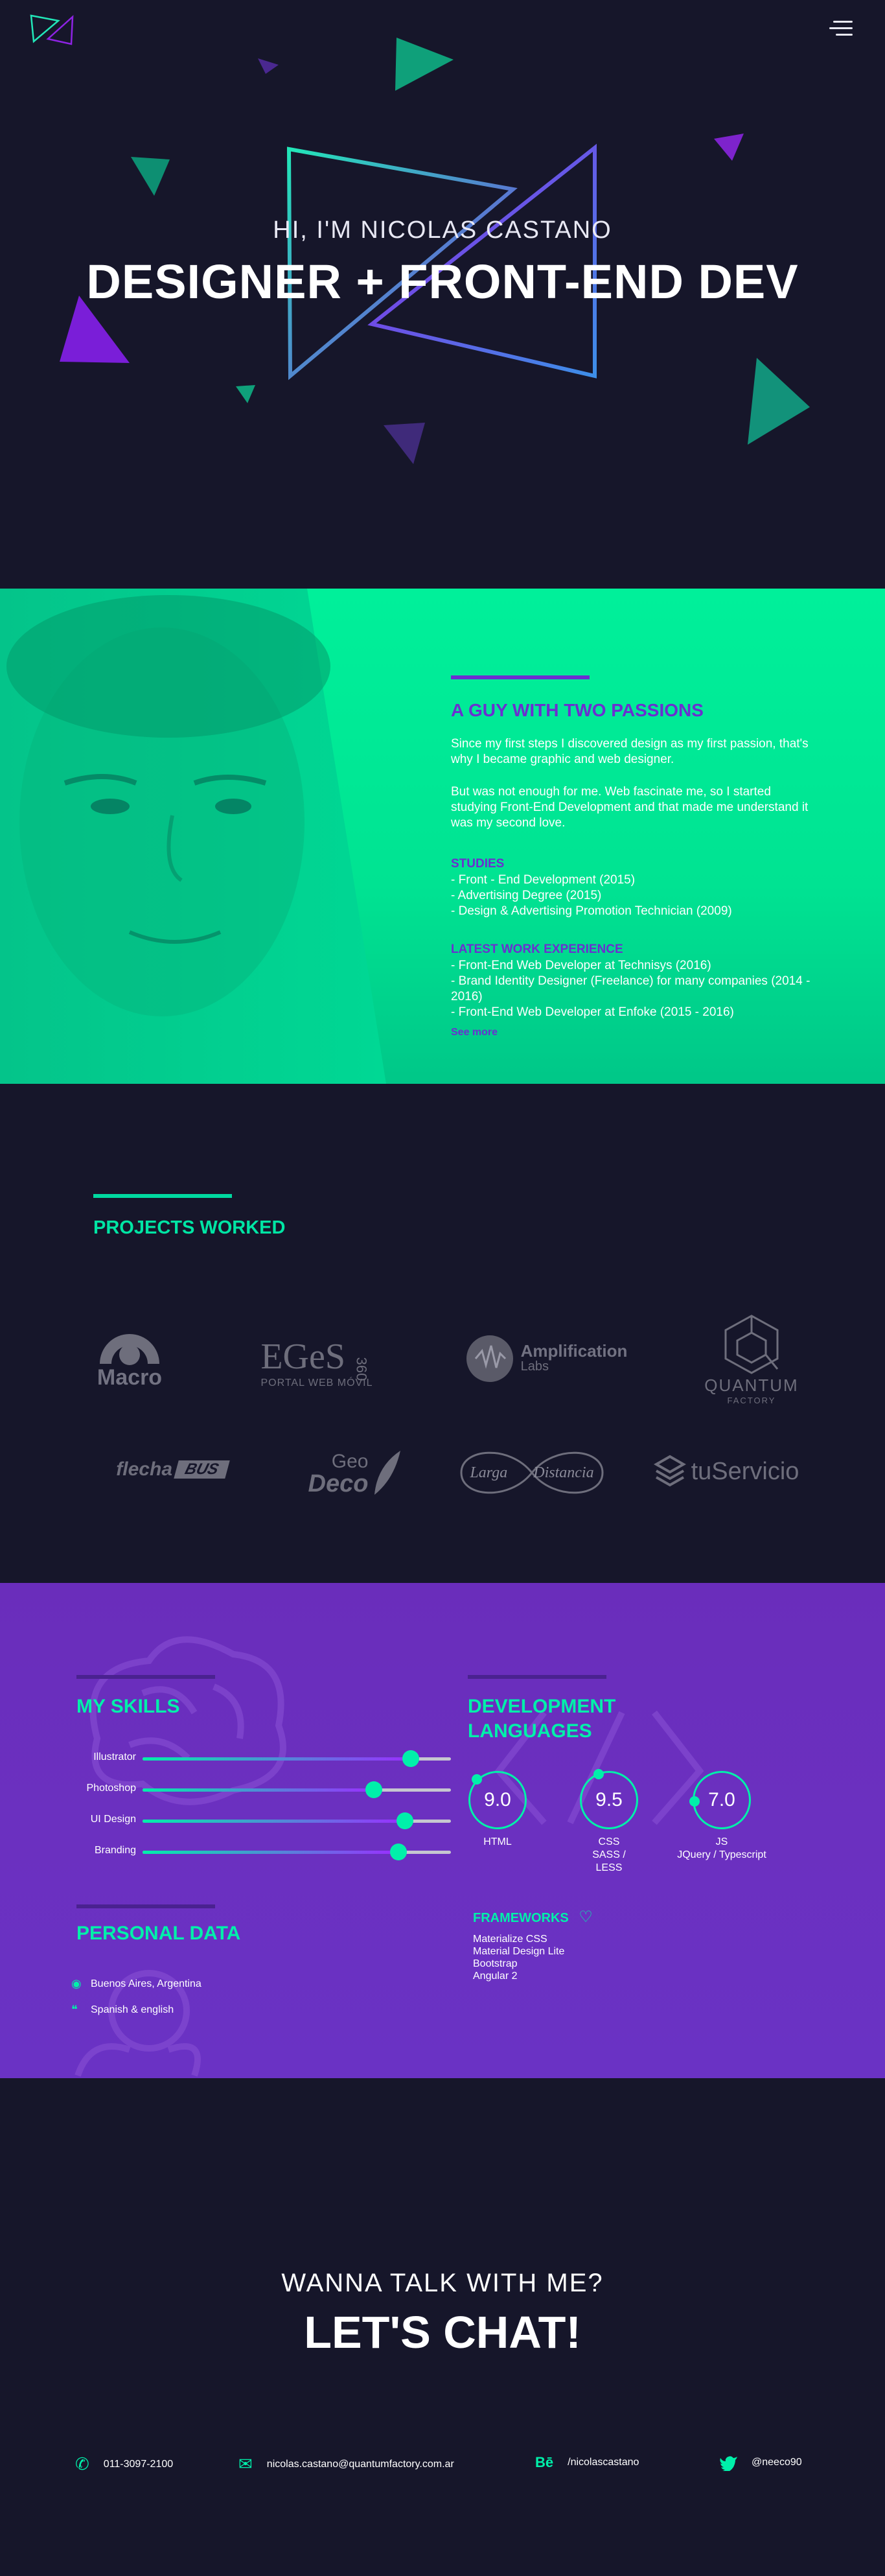  I want to click on brand-geodeco-sub: Deco, so click(338, 1483).